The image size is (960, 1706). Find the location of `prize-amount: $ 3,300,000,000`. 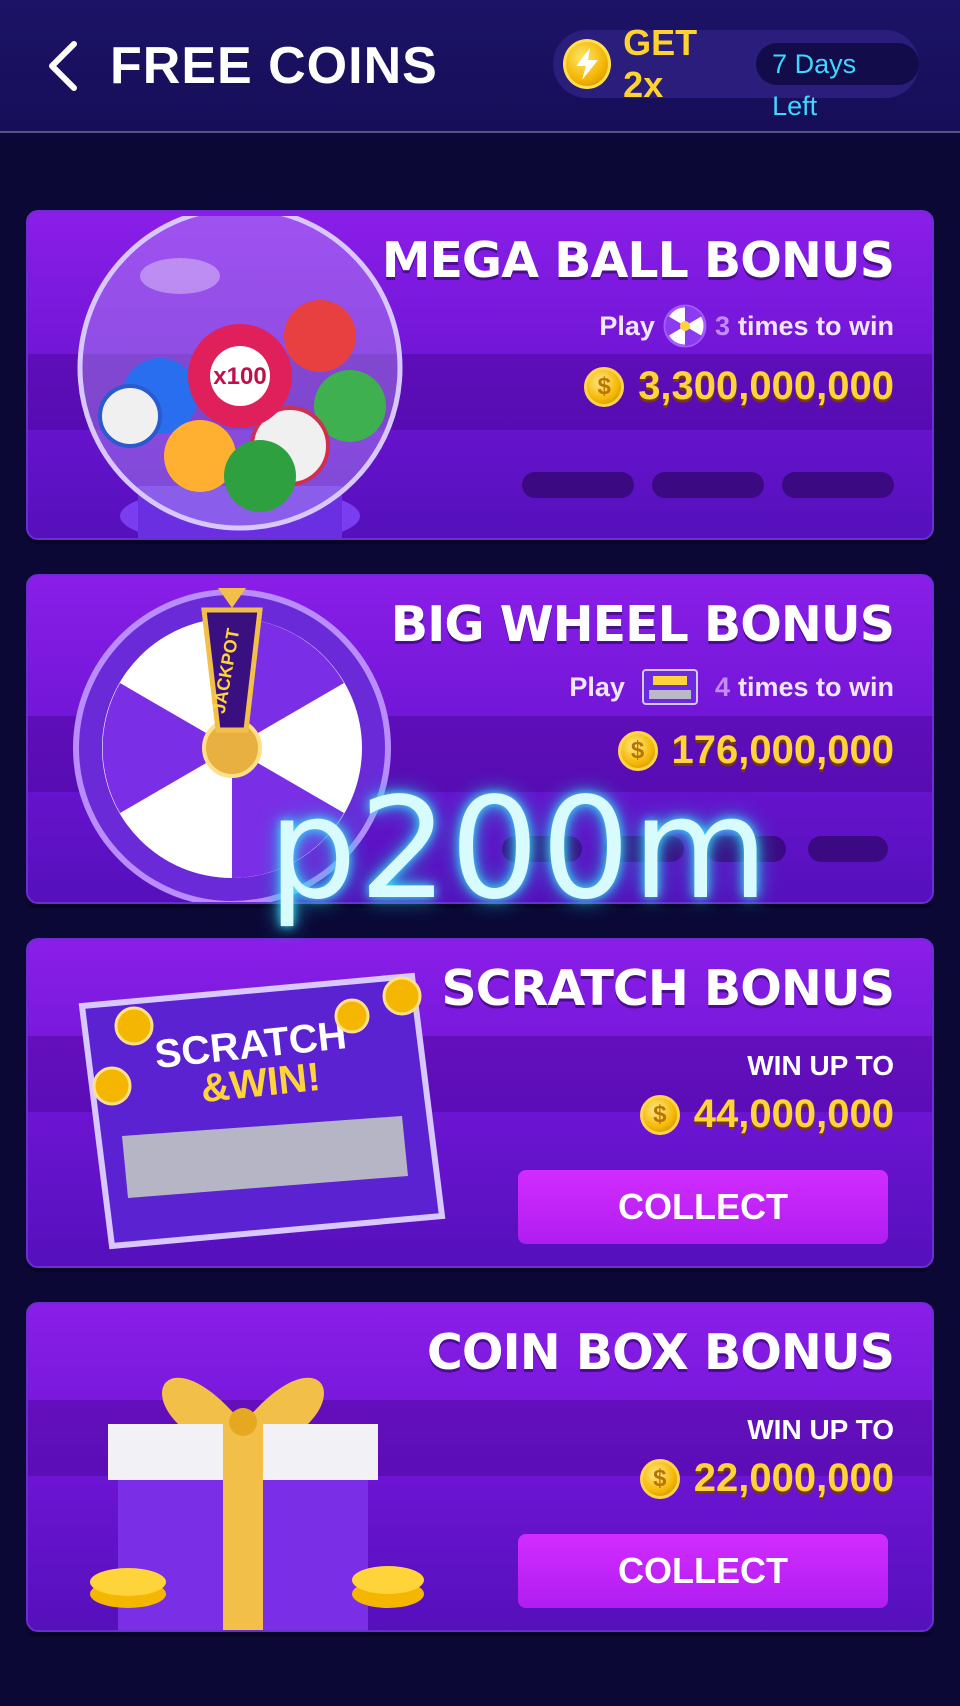

prize-amount: $ 3,300,000,000 is located at coordinates (739, 386).